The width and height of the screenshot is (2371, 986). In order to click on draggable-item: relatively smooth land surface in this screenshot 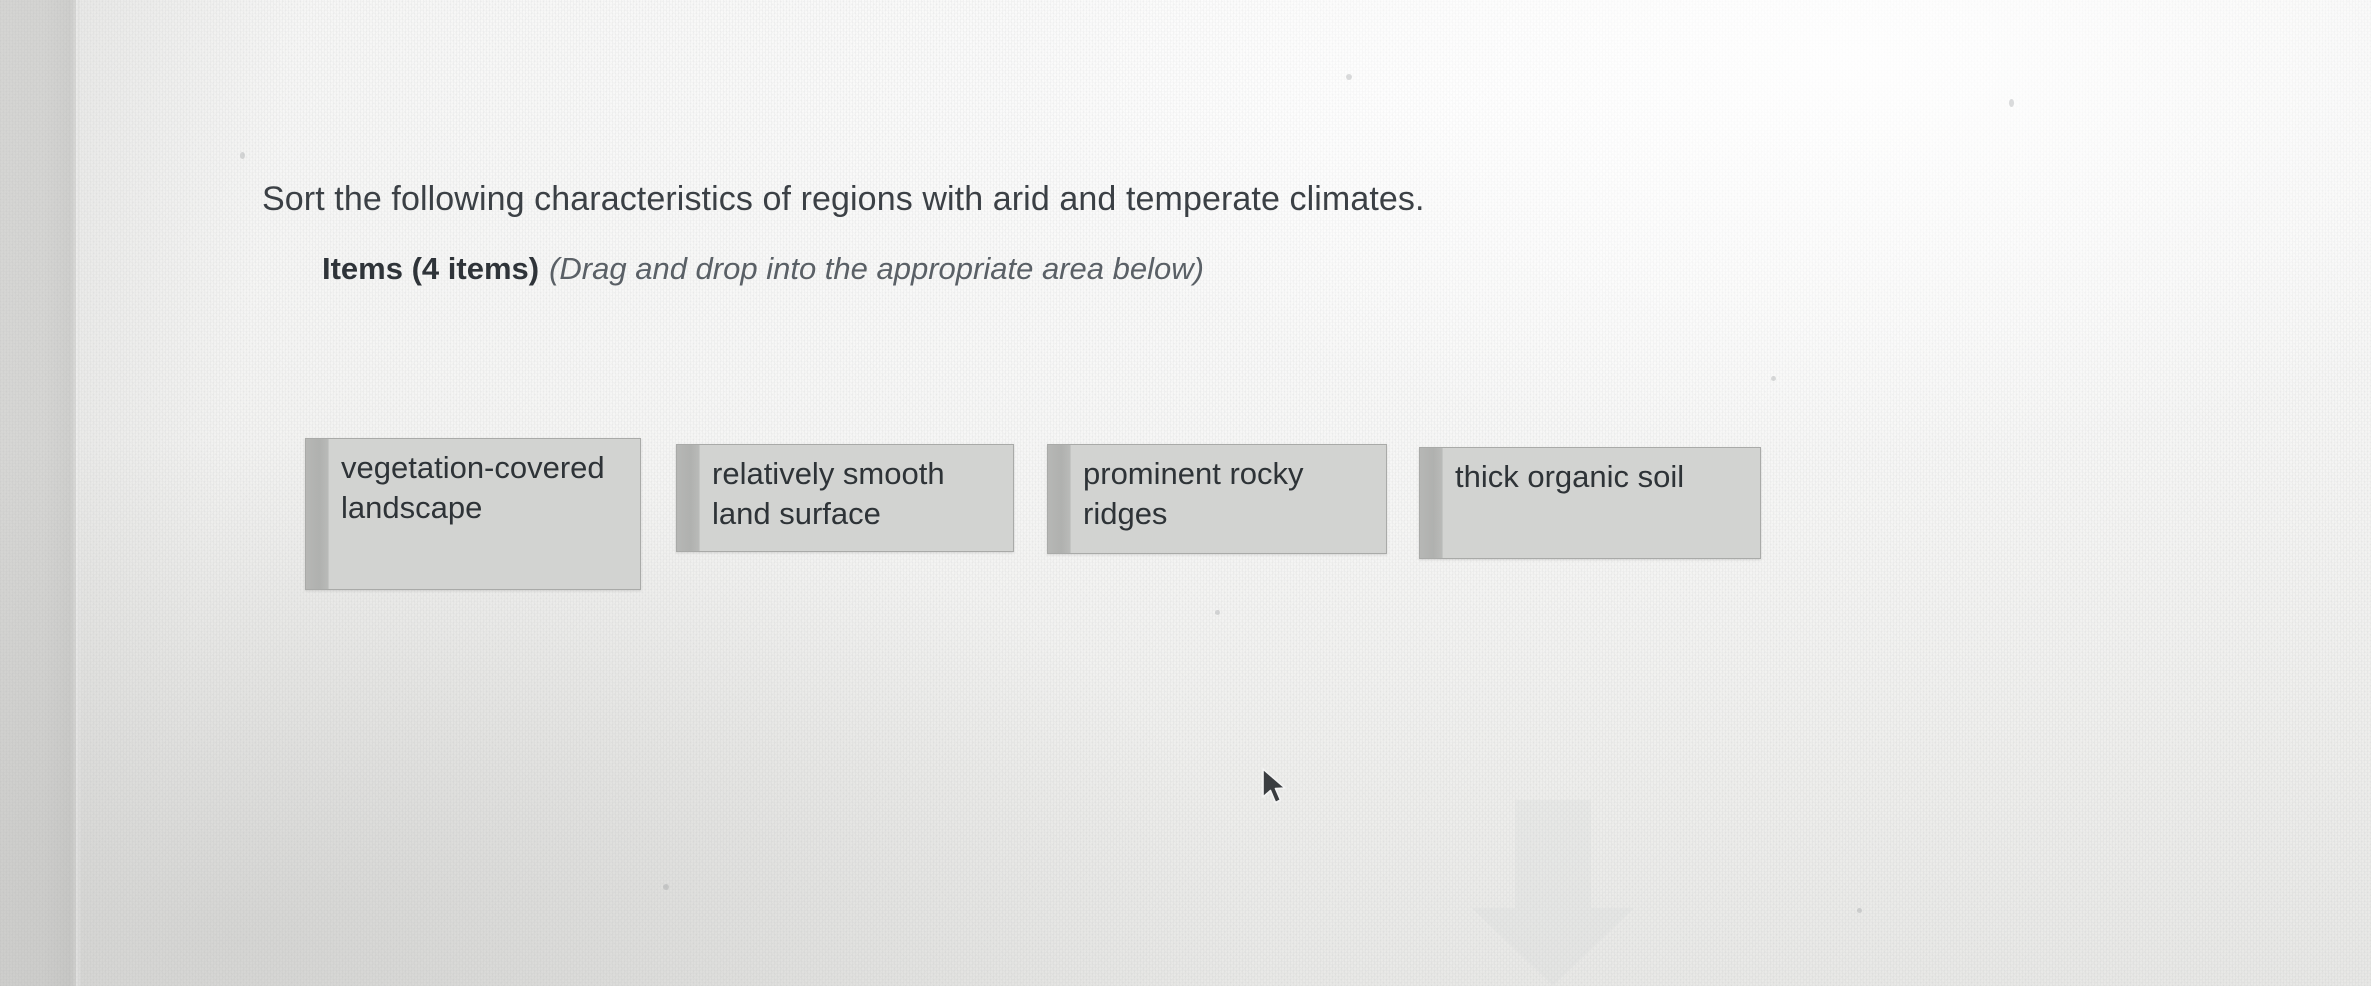, I will do `click(845, 498)`.